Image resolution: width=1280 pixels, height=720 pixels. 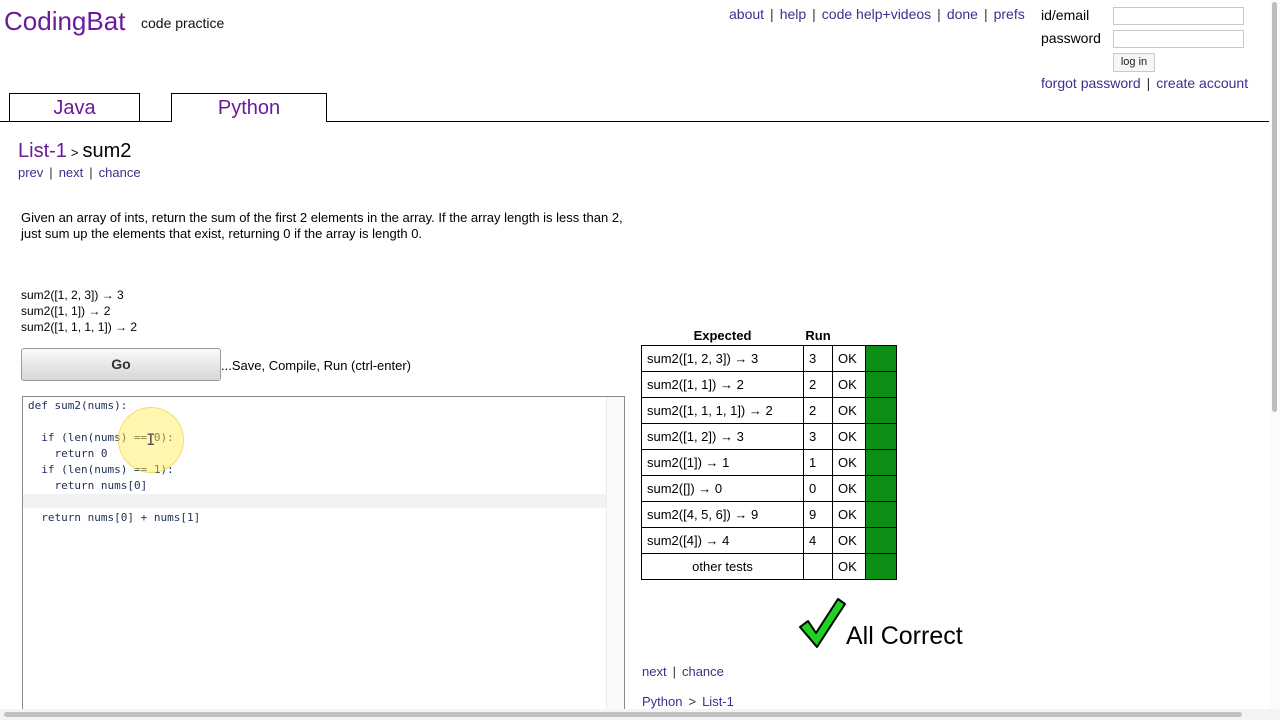 I want to click on page-title: sum2, so click(x=107, y=151).